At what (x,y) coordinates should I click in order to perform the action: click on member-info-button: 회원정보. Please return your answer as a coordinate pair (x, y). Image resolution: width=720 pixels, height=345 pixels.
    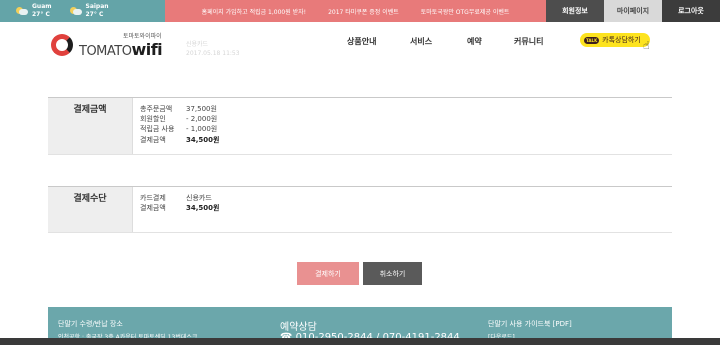
    Looking at the image, I should click on (575, 11).